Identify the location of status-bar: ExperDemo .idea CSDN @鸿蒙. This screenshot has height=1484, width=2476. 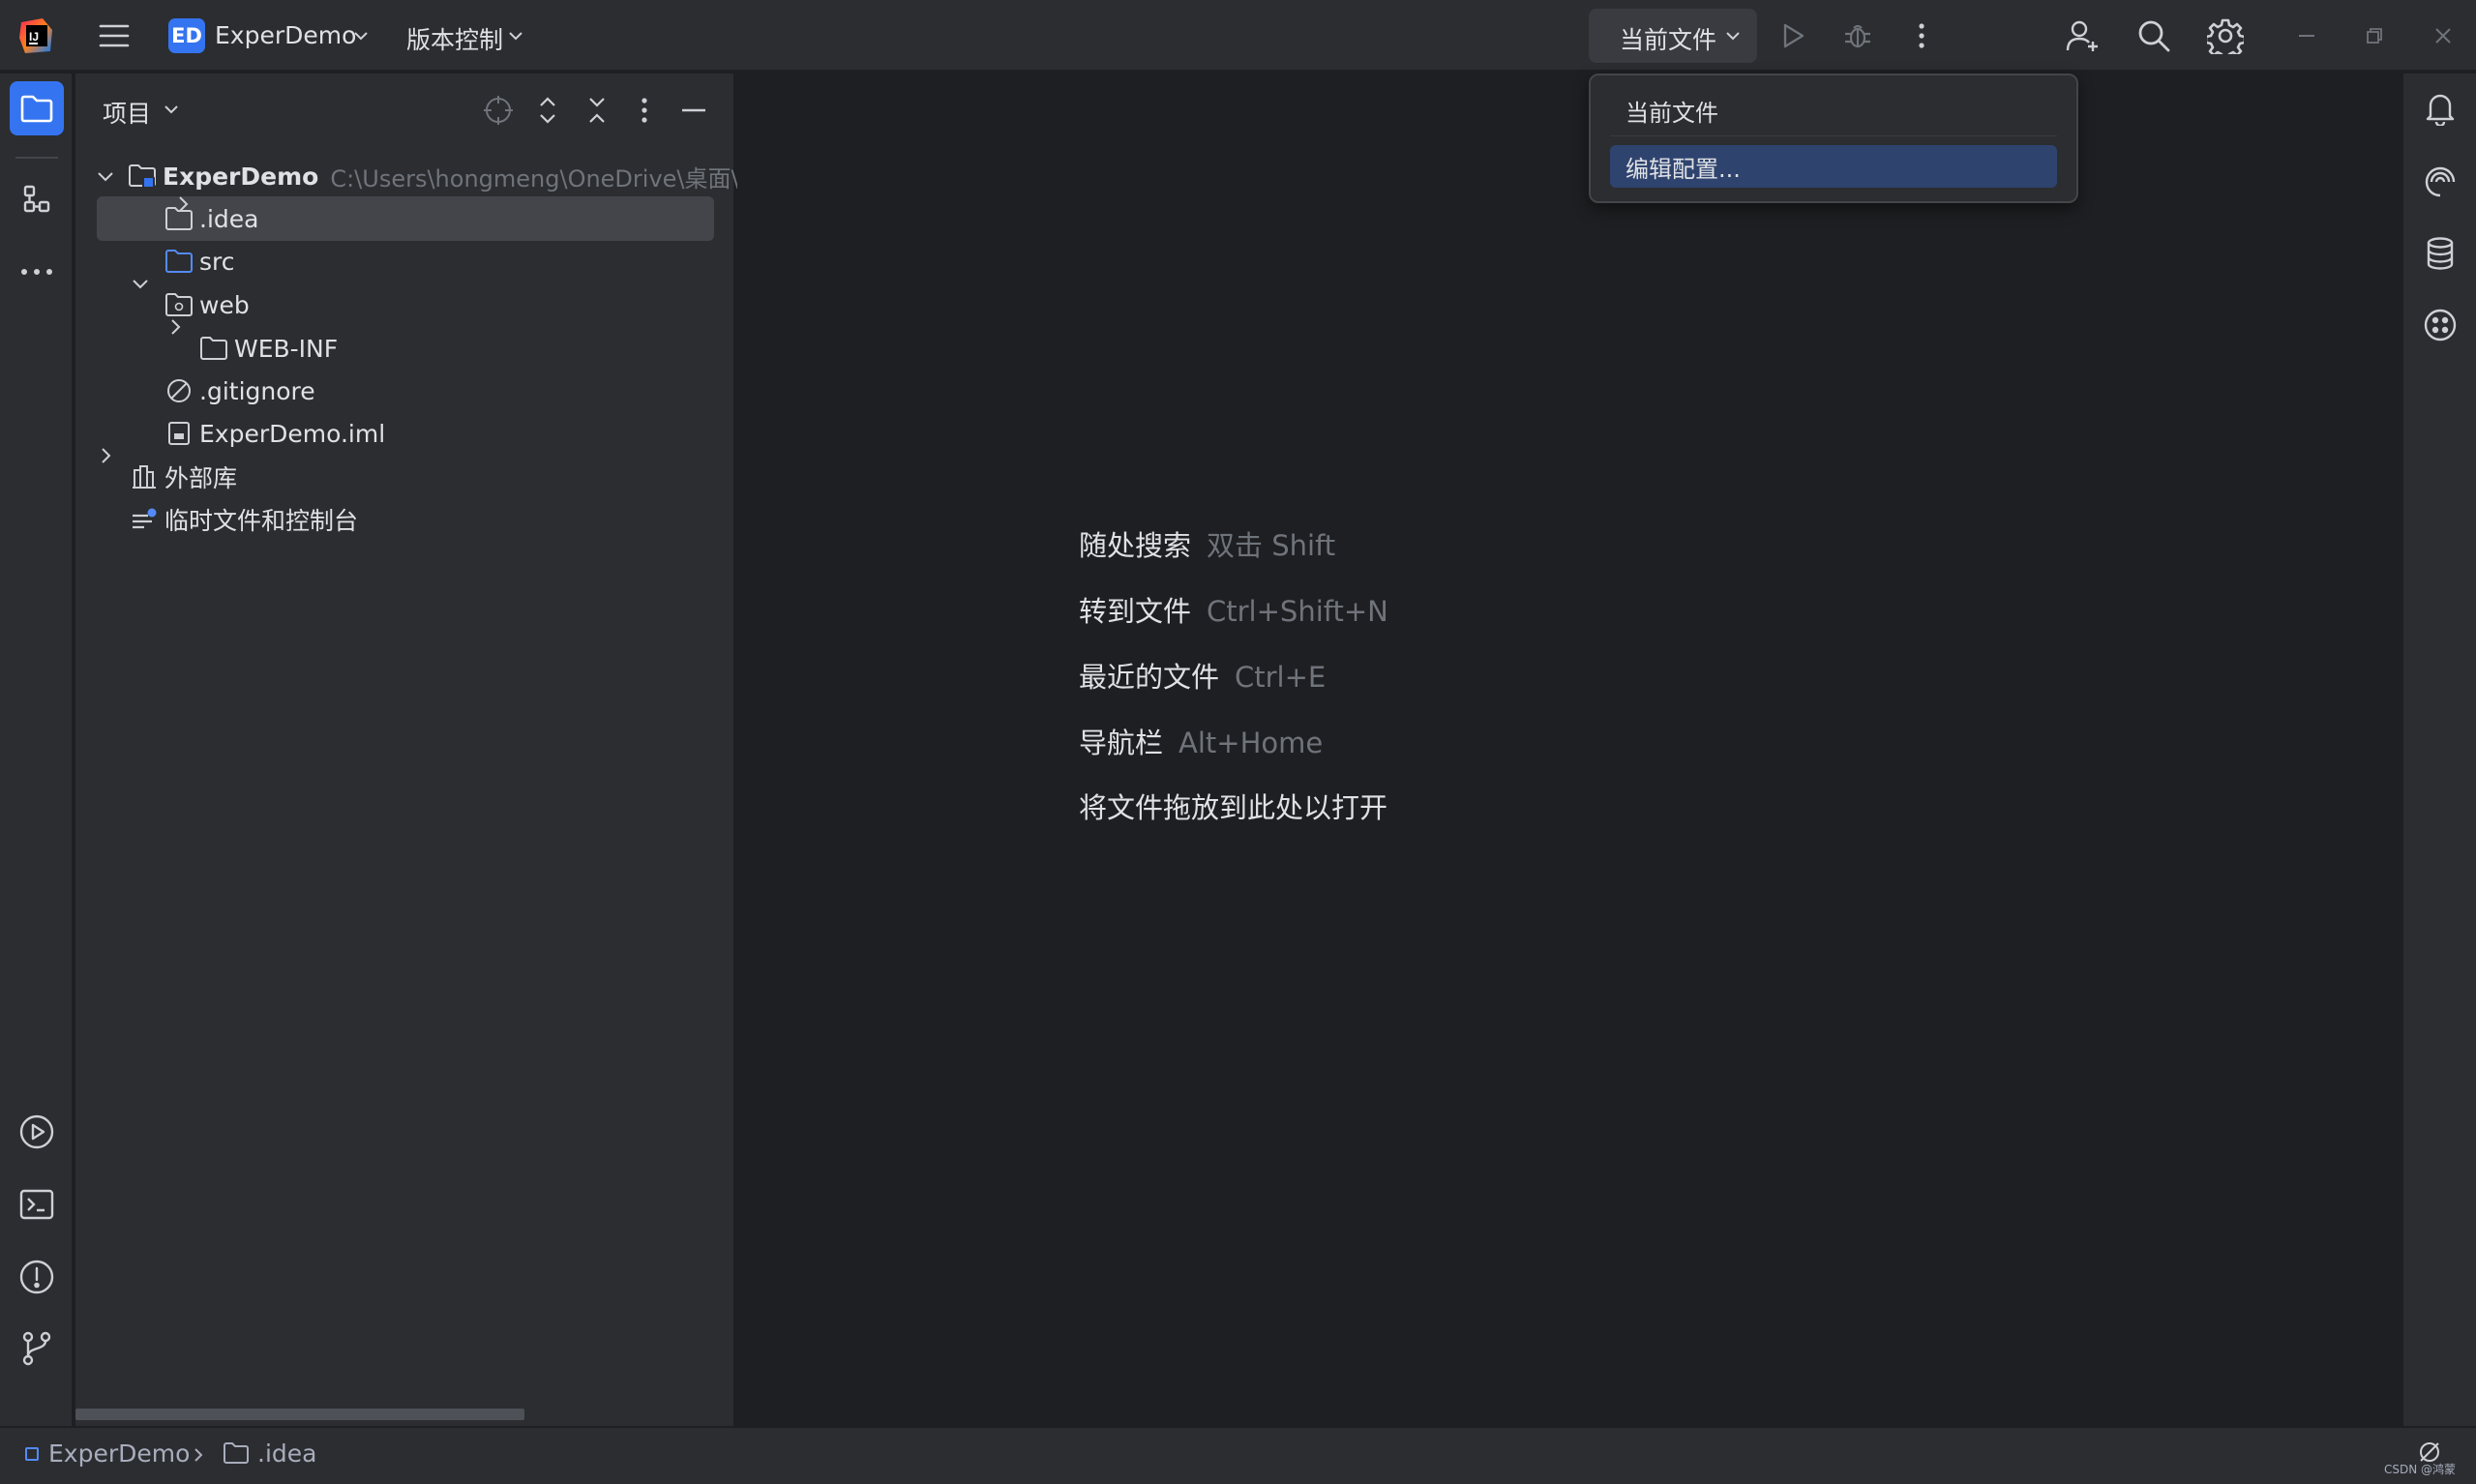
(1238, 1455).